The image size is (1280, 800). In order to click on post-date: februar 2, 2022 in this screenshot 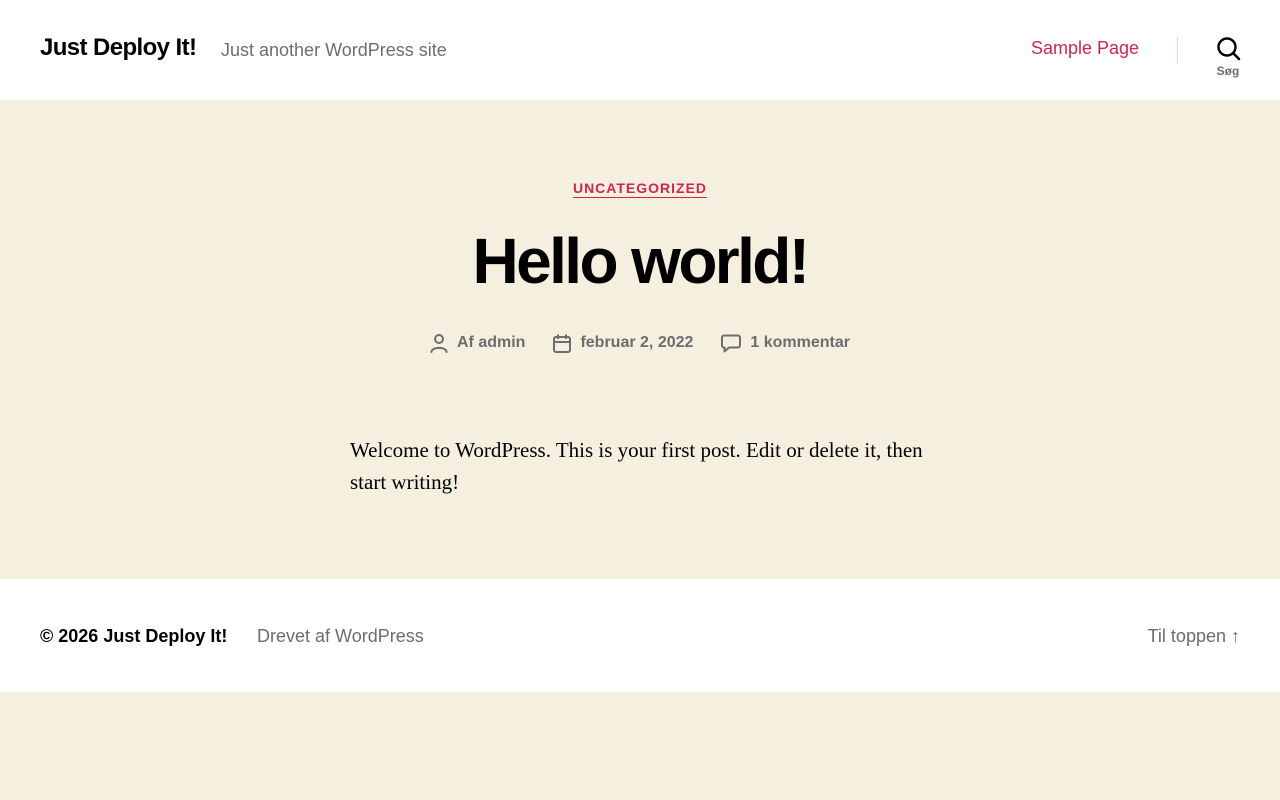, I will do `click(623, 343)`.